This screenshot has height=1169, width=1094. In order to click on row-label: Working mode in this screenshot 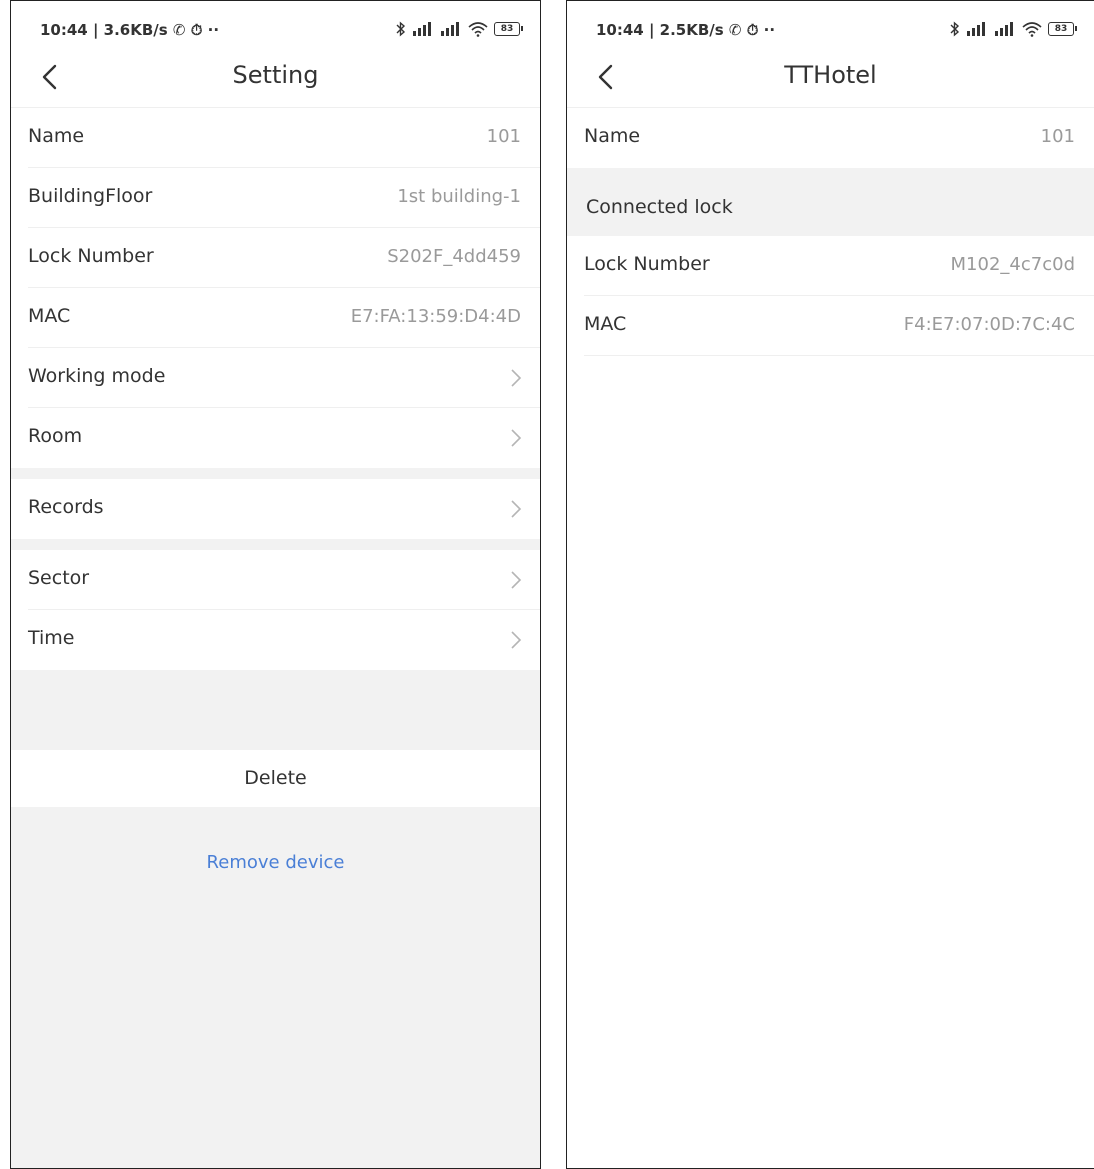, I will do `click(97, 376)`.